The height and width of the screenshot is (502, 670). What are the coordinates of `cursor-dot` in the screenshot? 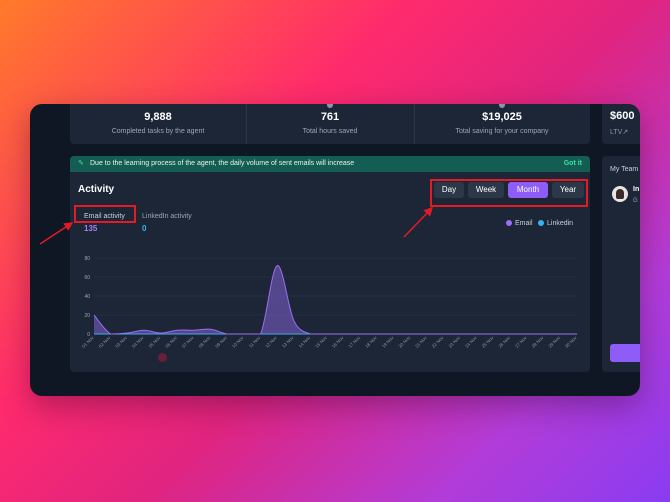 It's located at (162, 357).